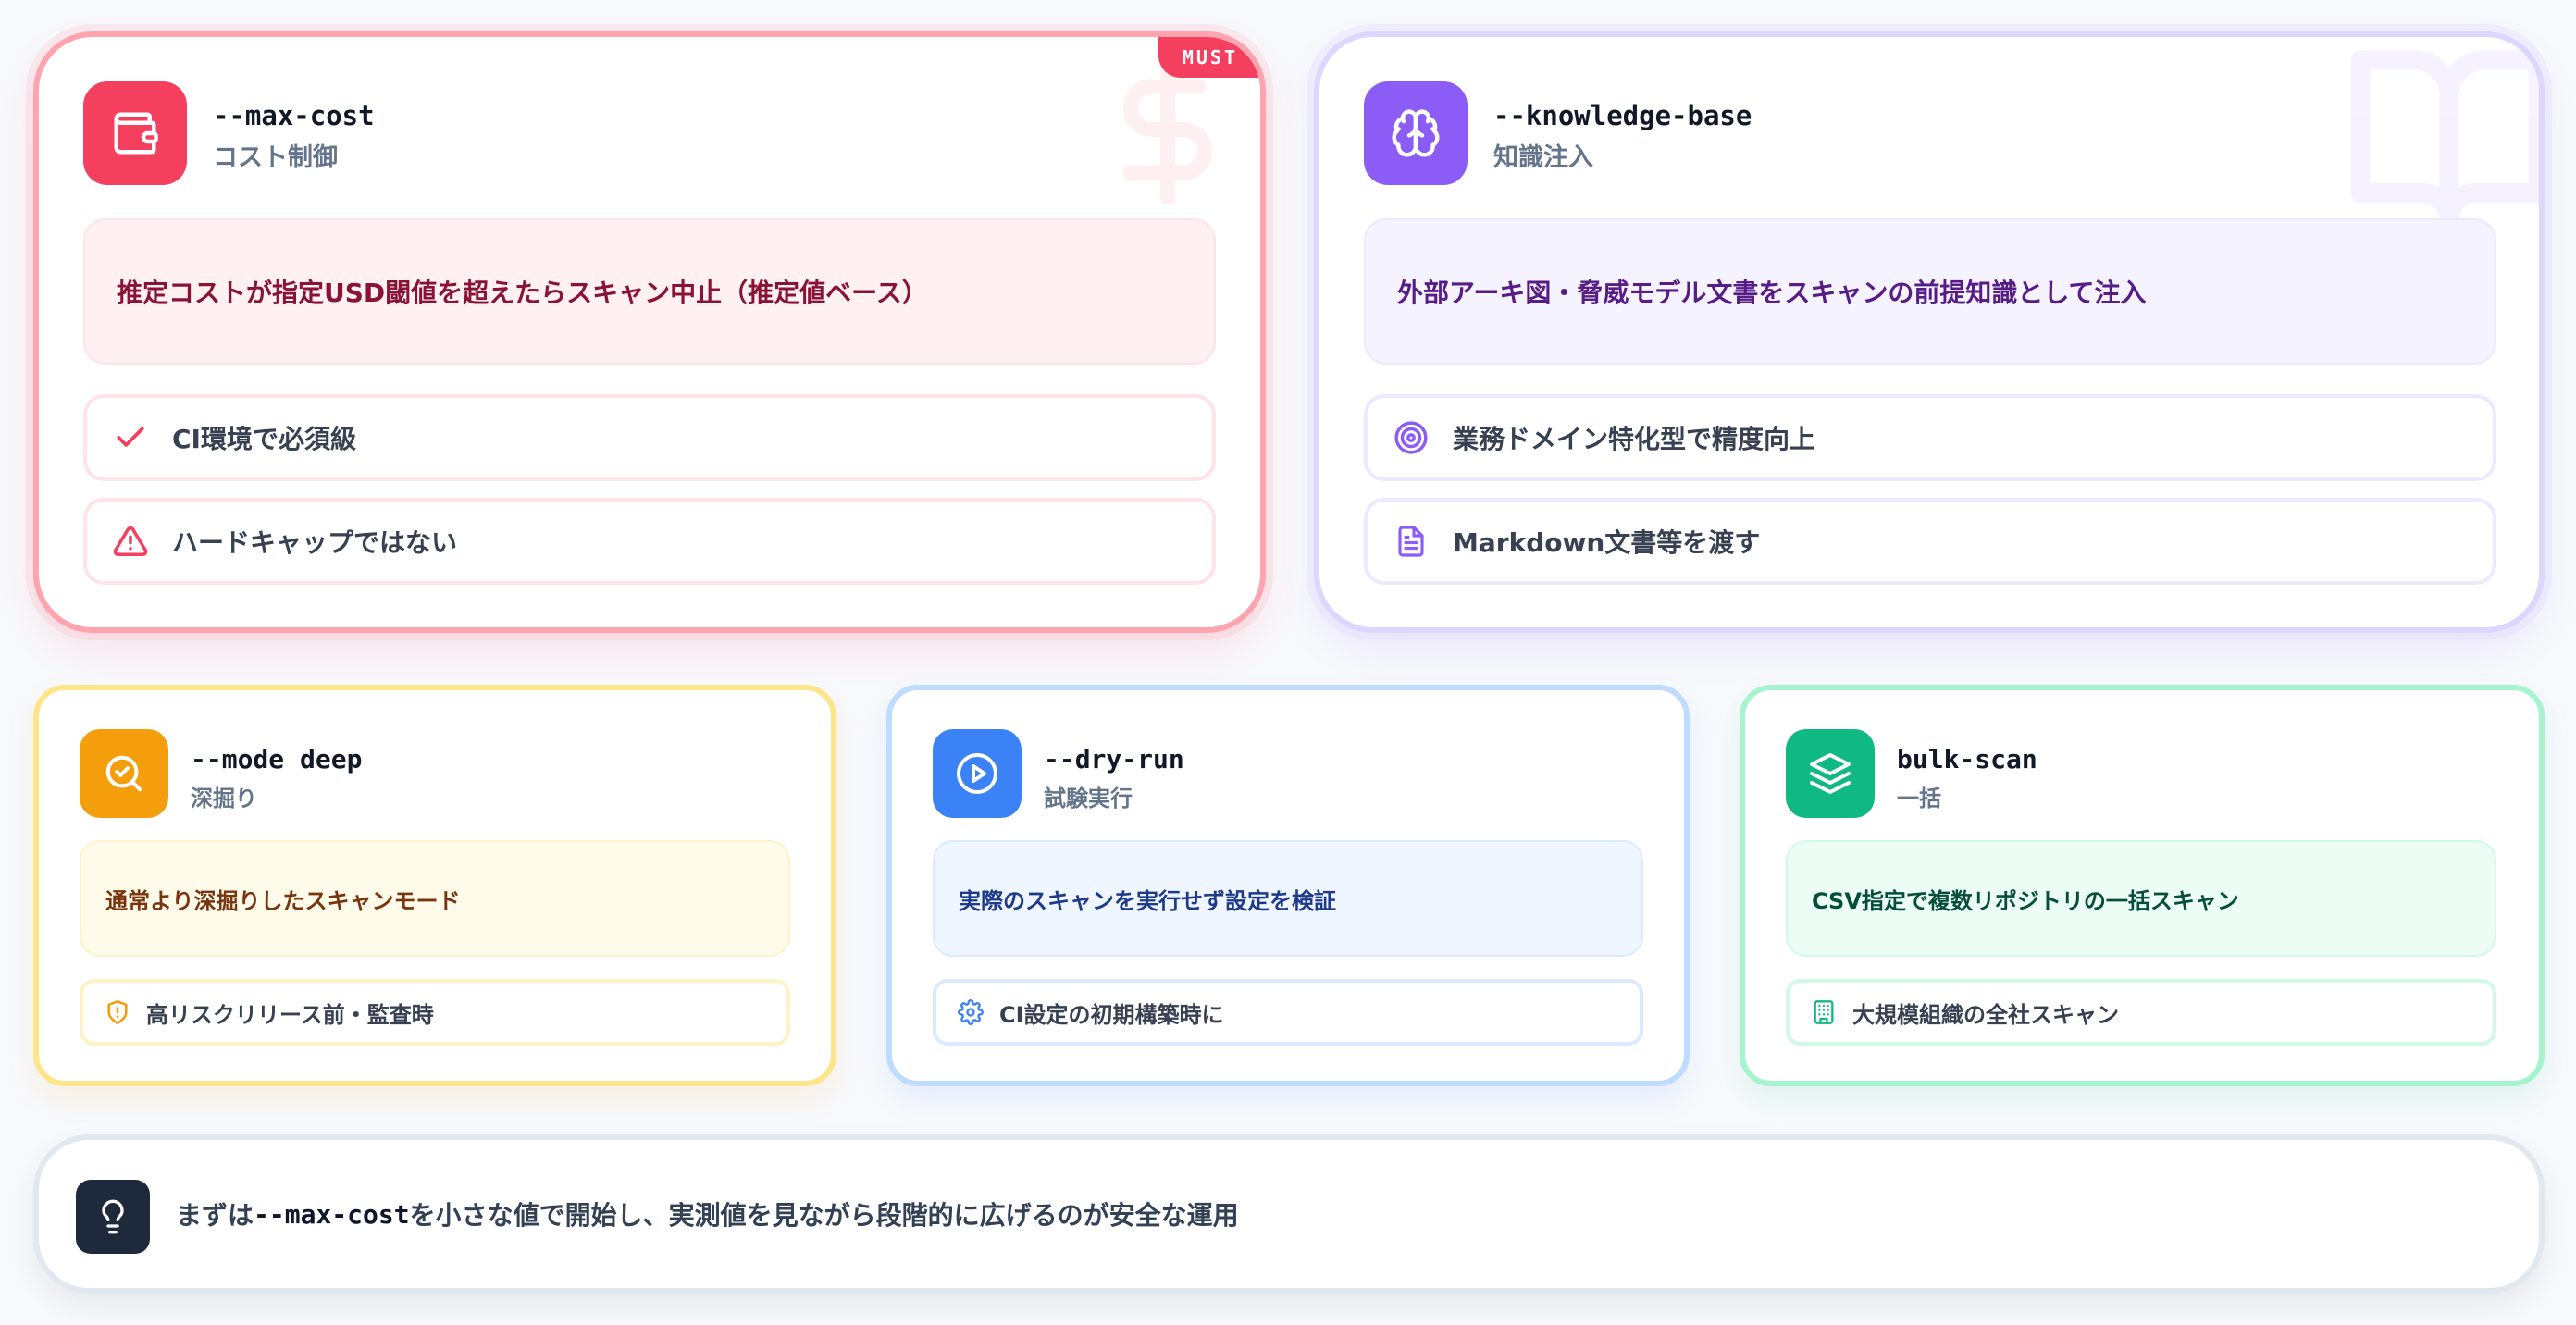 Image resolution: width=2576 pixels, height=1325 pixels. I want to click on tip-suffix: を小さな値で開始し、実測値を見ながら段階的に広げるのが安全な運用, so click(824, 1215).